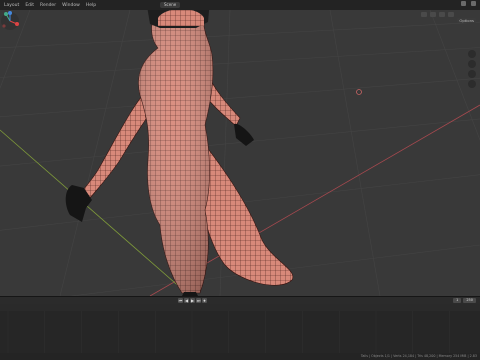 The height and width of the screenshot is (360, 480). Describe the element at coordinates (198, 300) in the screenshot. I see `jump-end-button: ⏭` at that location.